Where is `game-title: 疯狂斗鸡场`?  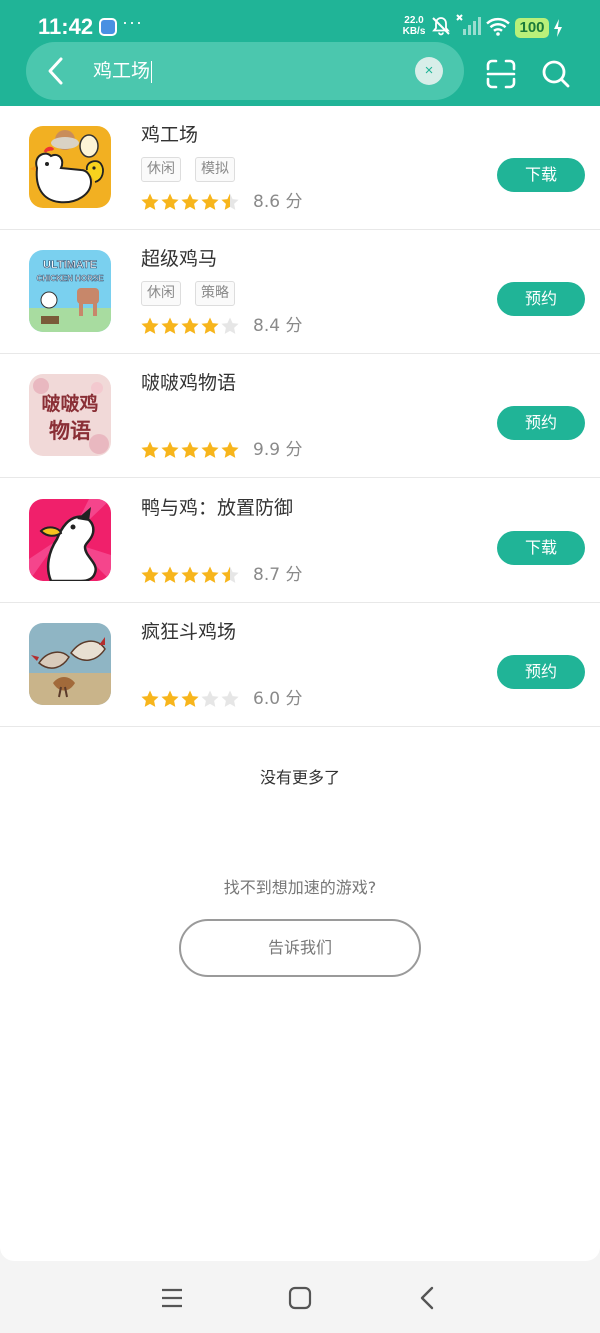 game-title: 疯狂斗鸡场 is located at coordinates (189, 632).